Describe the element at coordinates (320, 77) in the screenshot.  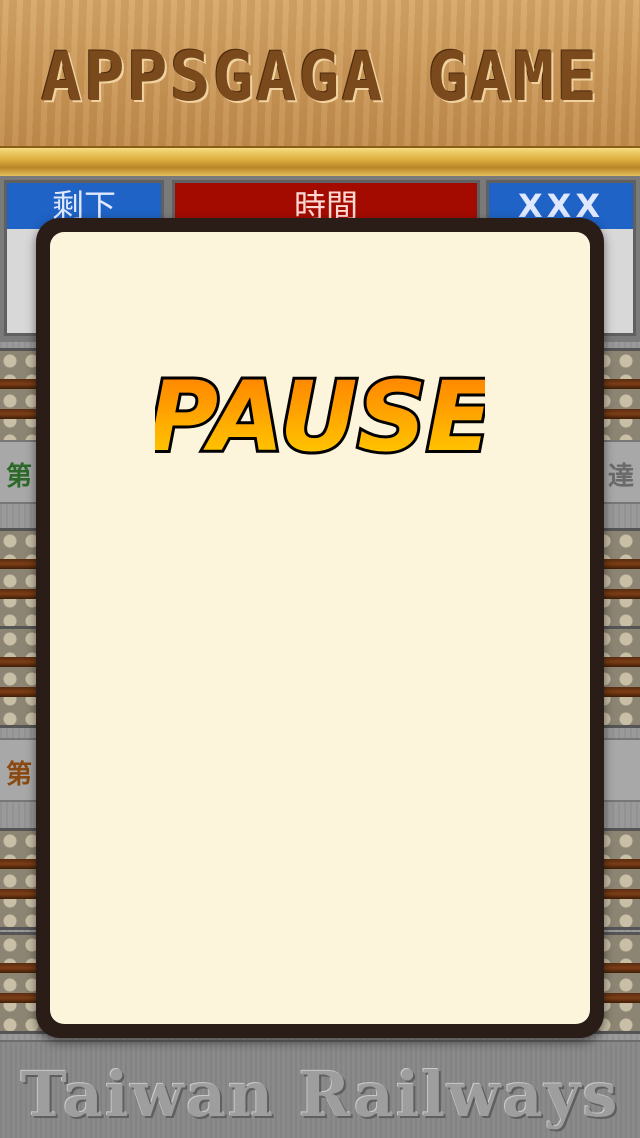
I see `game-title: APPSGAGA GAME` at that location.